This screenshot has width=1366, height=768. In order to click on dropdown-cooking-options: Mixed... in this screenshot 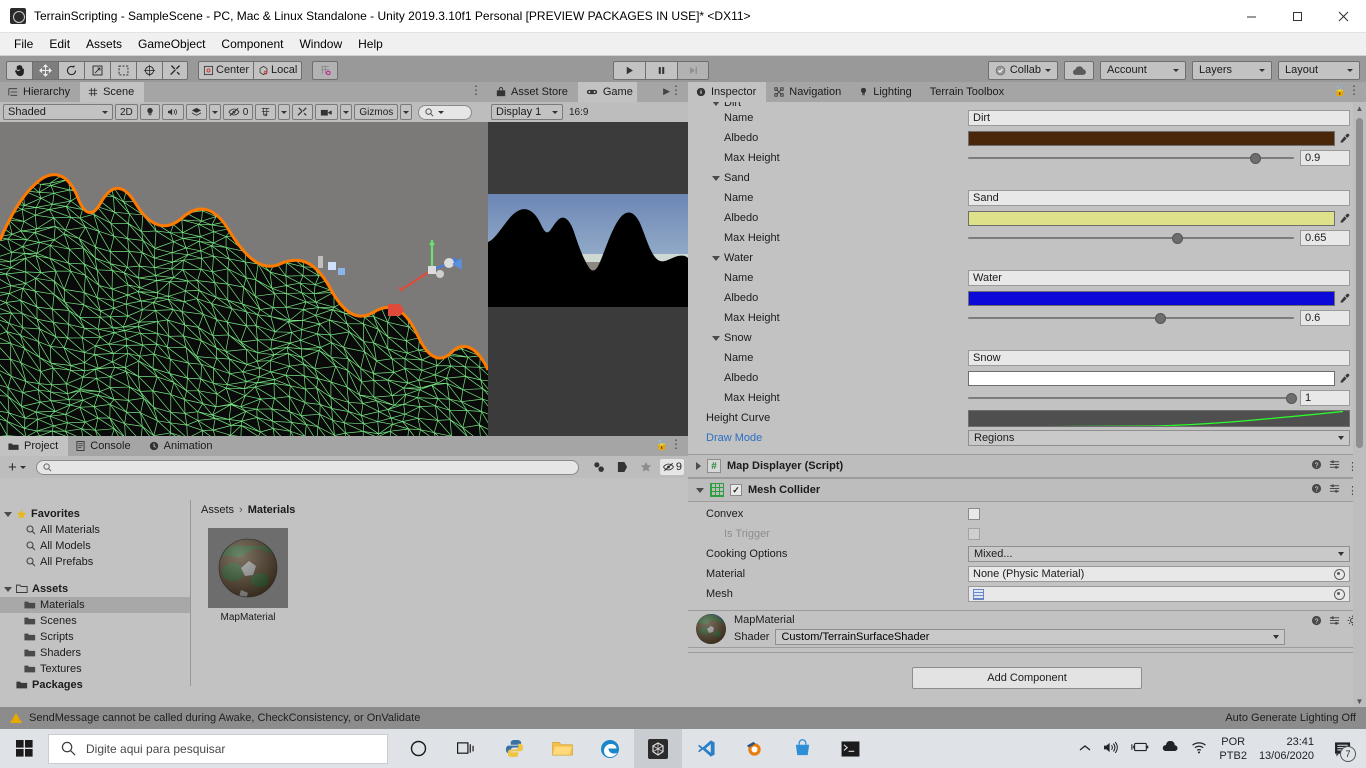, I will do `click(1159, 554)`.